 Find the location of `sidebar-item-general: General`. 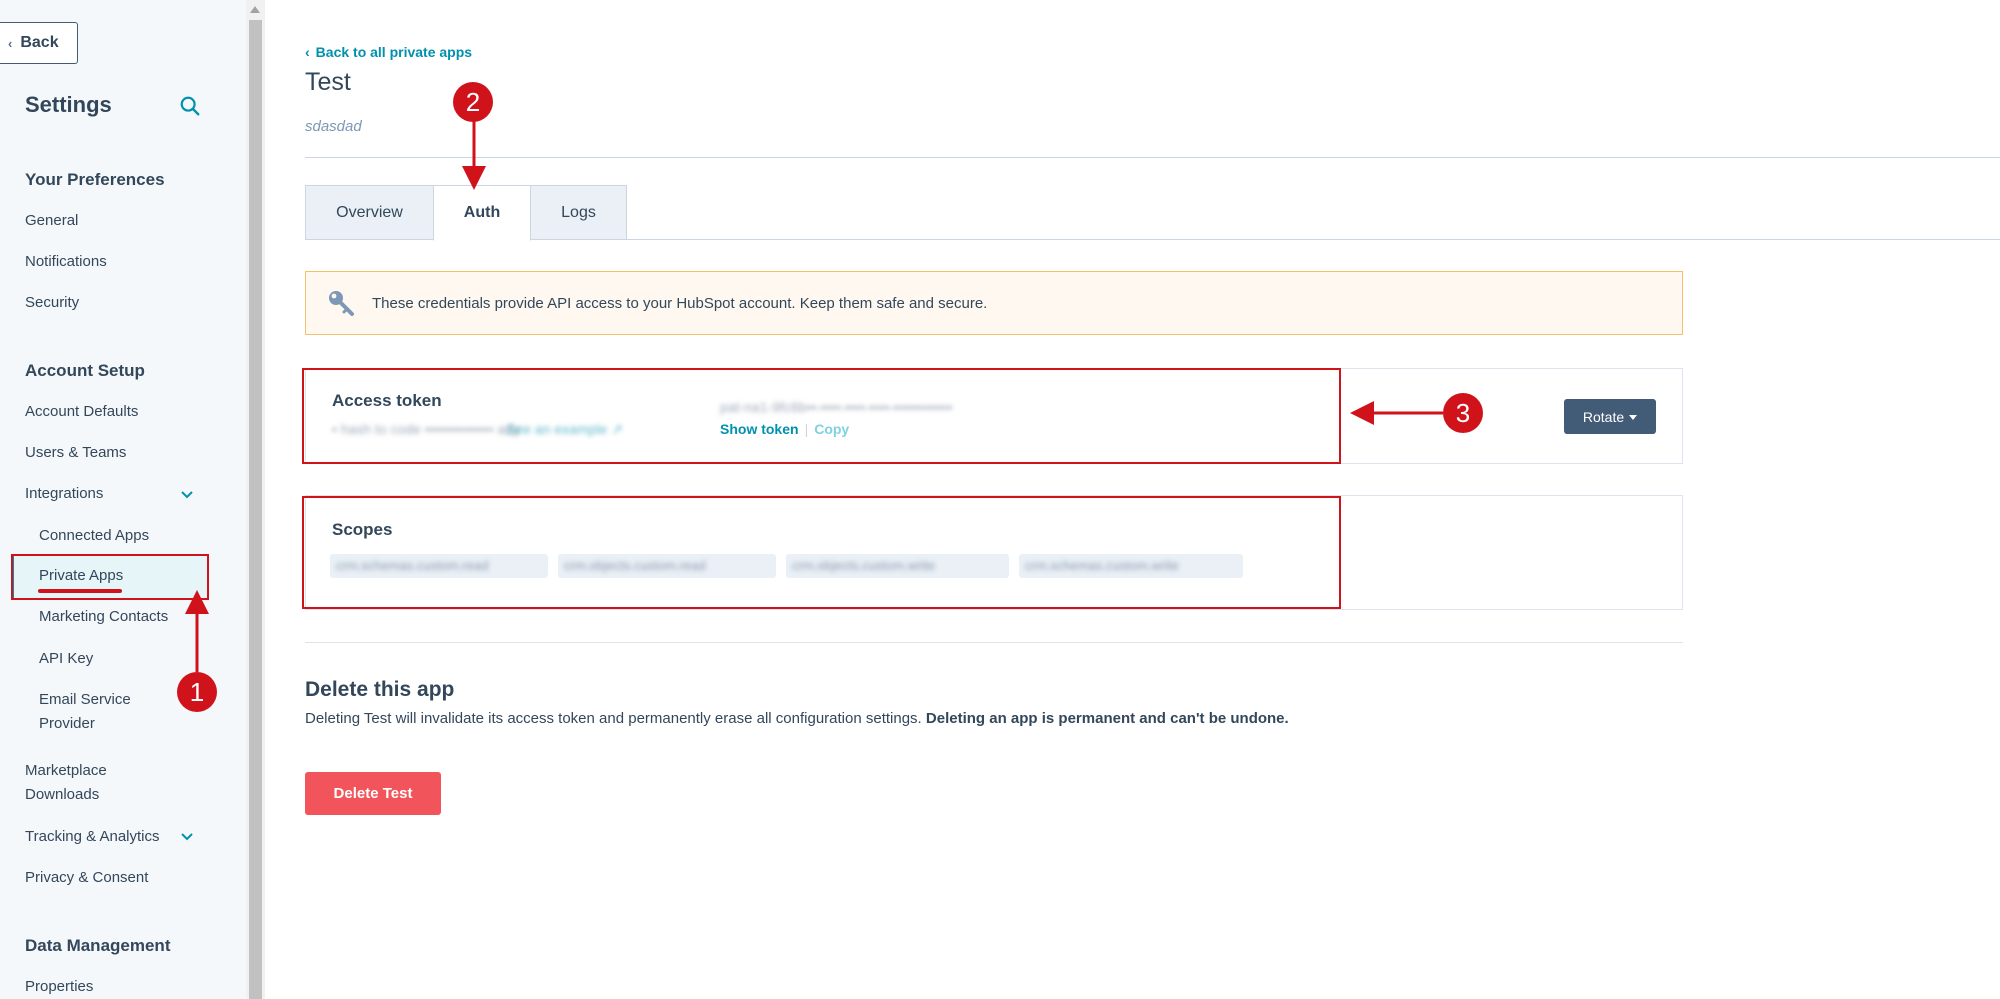

sidebar-item-general: General is located at coordinates (51, 220).